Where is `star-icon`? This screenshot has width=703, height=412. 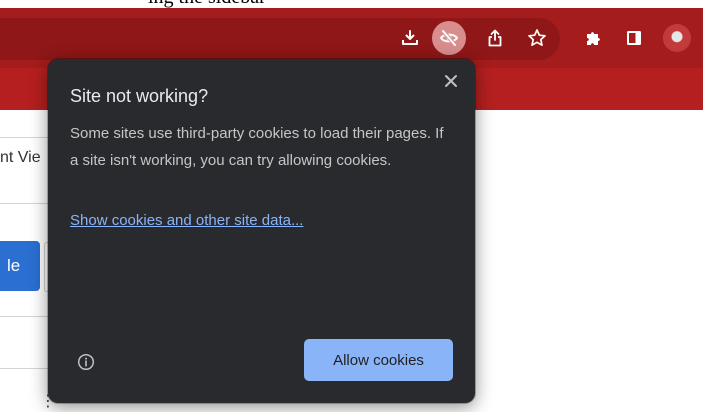
star-icon is located at coordinates (537, 38).